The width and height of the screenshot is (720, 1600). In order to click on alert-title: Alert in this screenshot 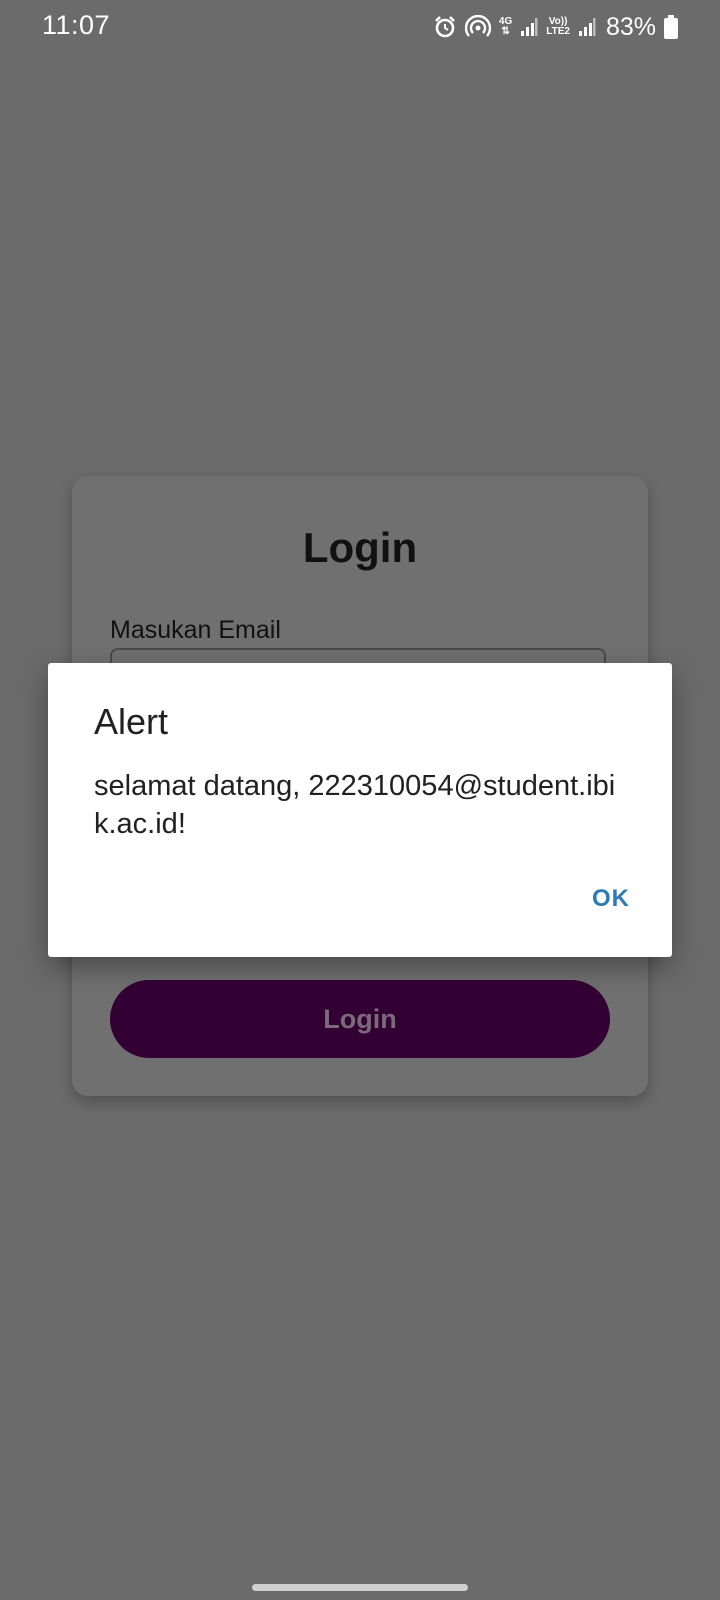, I will do `click(131, 721)`.